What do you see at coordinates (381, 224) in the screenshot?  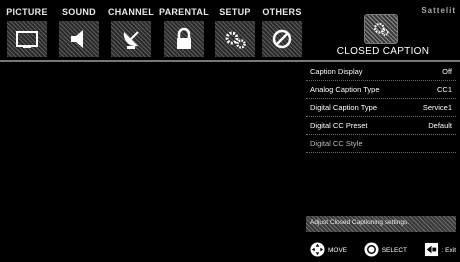 I see `help-text: Adjust Closed Captioning settings.` at bounding box center [381, 224].